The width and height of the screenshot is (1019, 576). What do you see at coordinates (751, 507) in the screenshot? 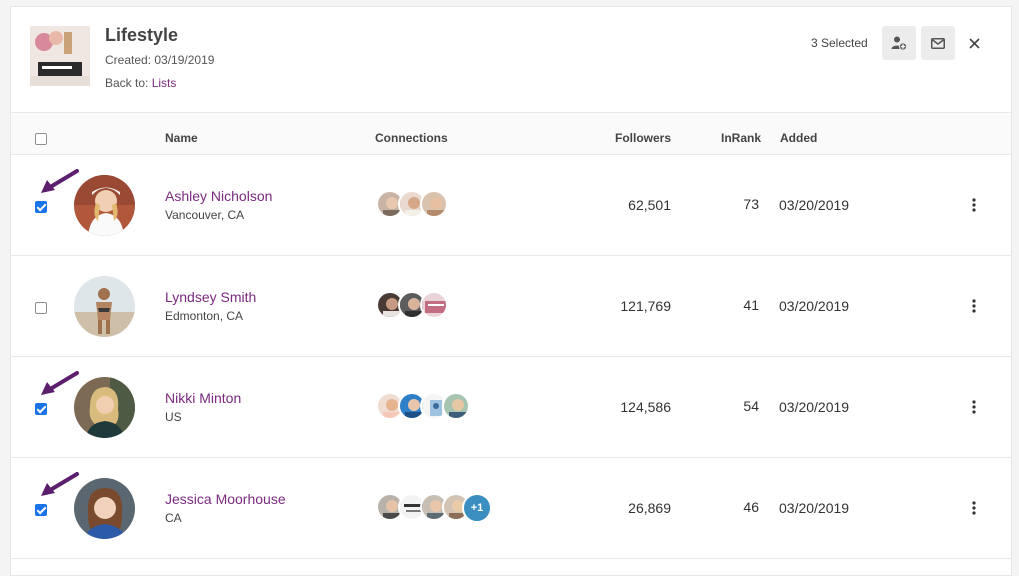
I see `inrank-score: 46` at bounding box center [751, 507].